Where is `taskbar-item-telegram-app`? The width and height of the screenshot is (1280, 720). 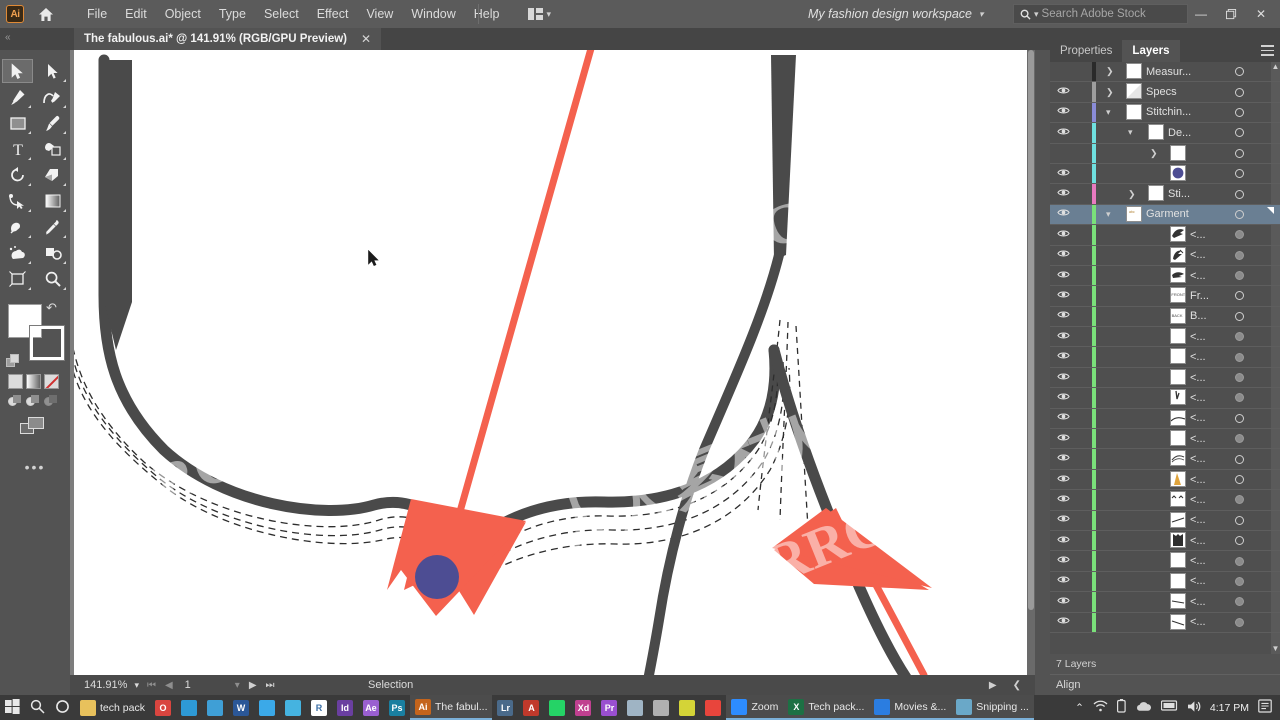 taskbar-item-telegram-app is located at coordinates (293, 707).